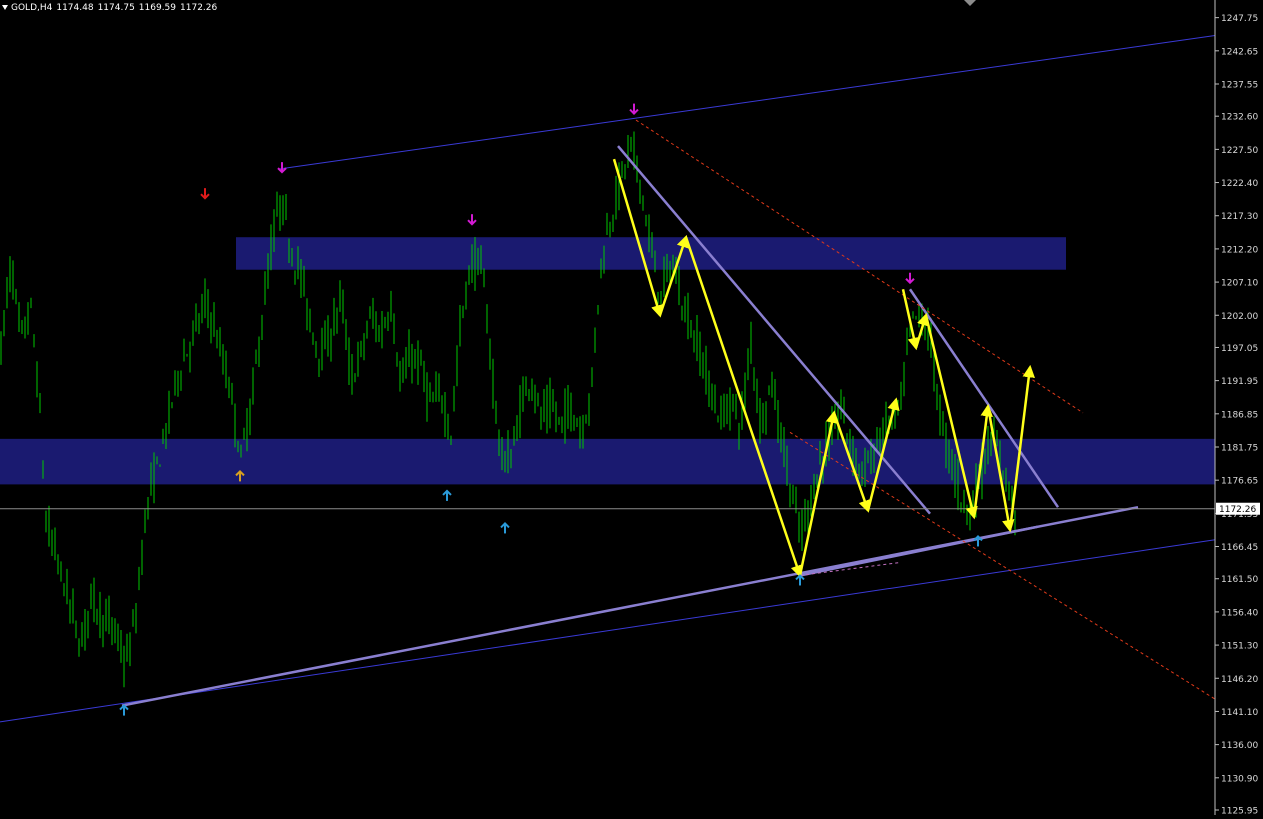 Image resolution: width=1263 pixels, height=819 pixels. I want to click on y-tick-label: 1151.30, so click(1239, 647).